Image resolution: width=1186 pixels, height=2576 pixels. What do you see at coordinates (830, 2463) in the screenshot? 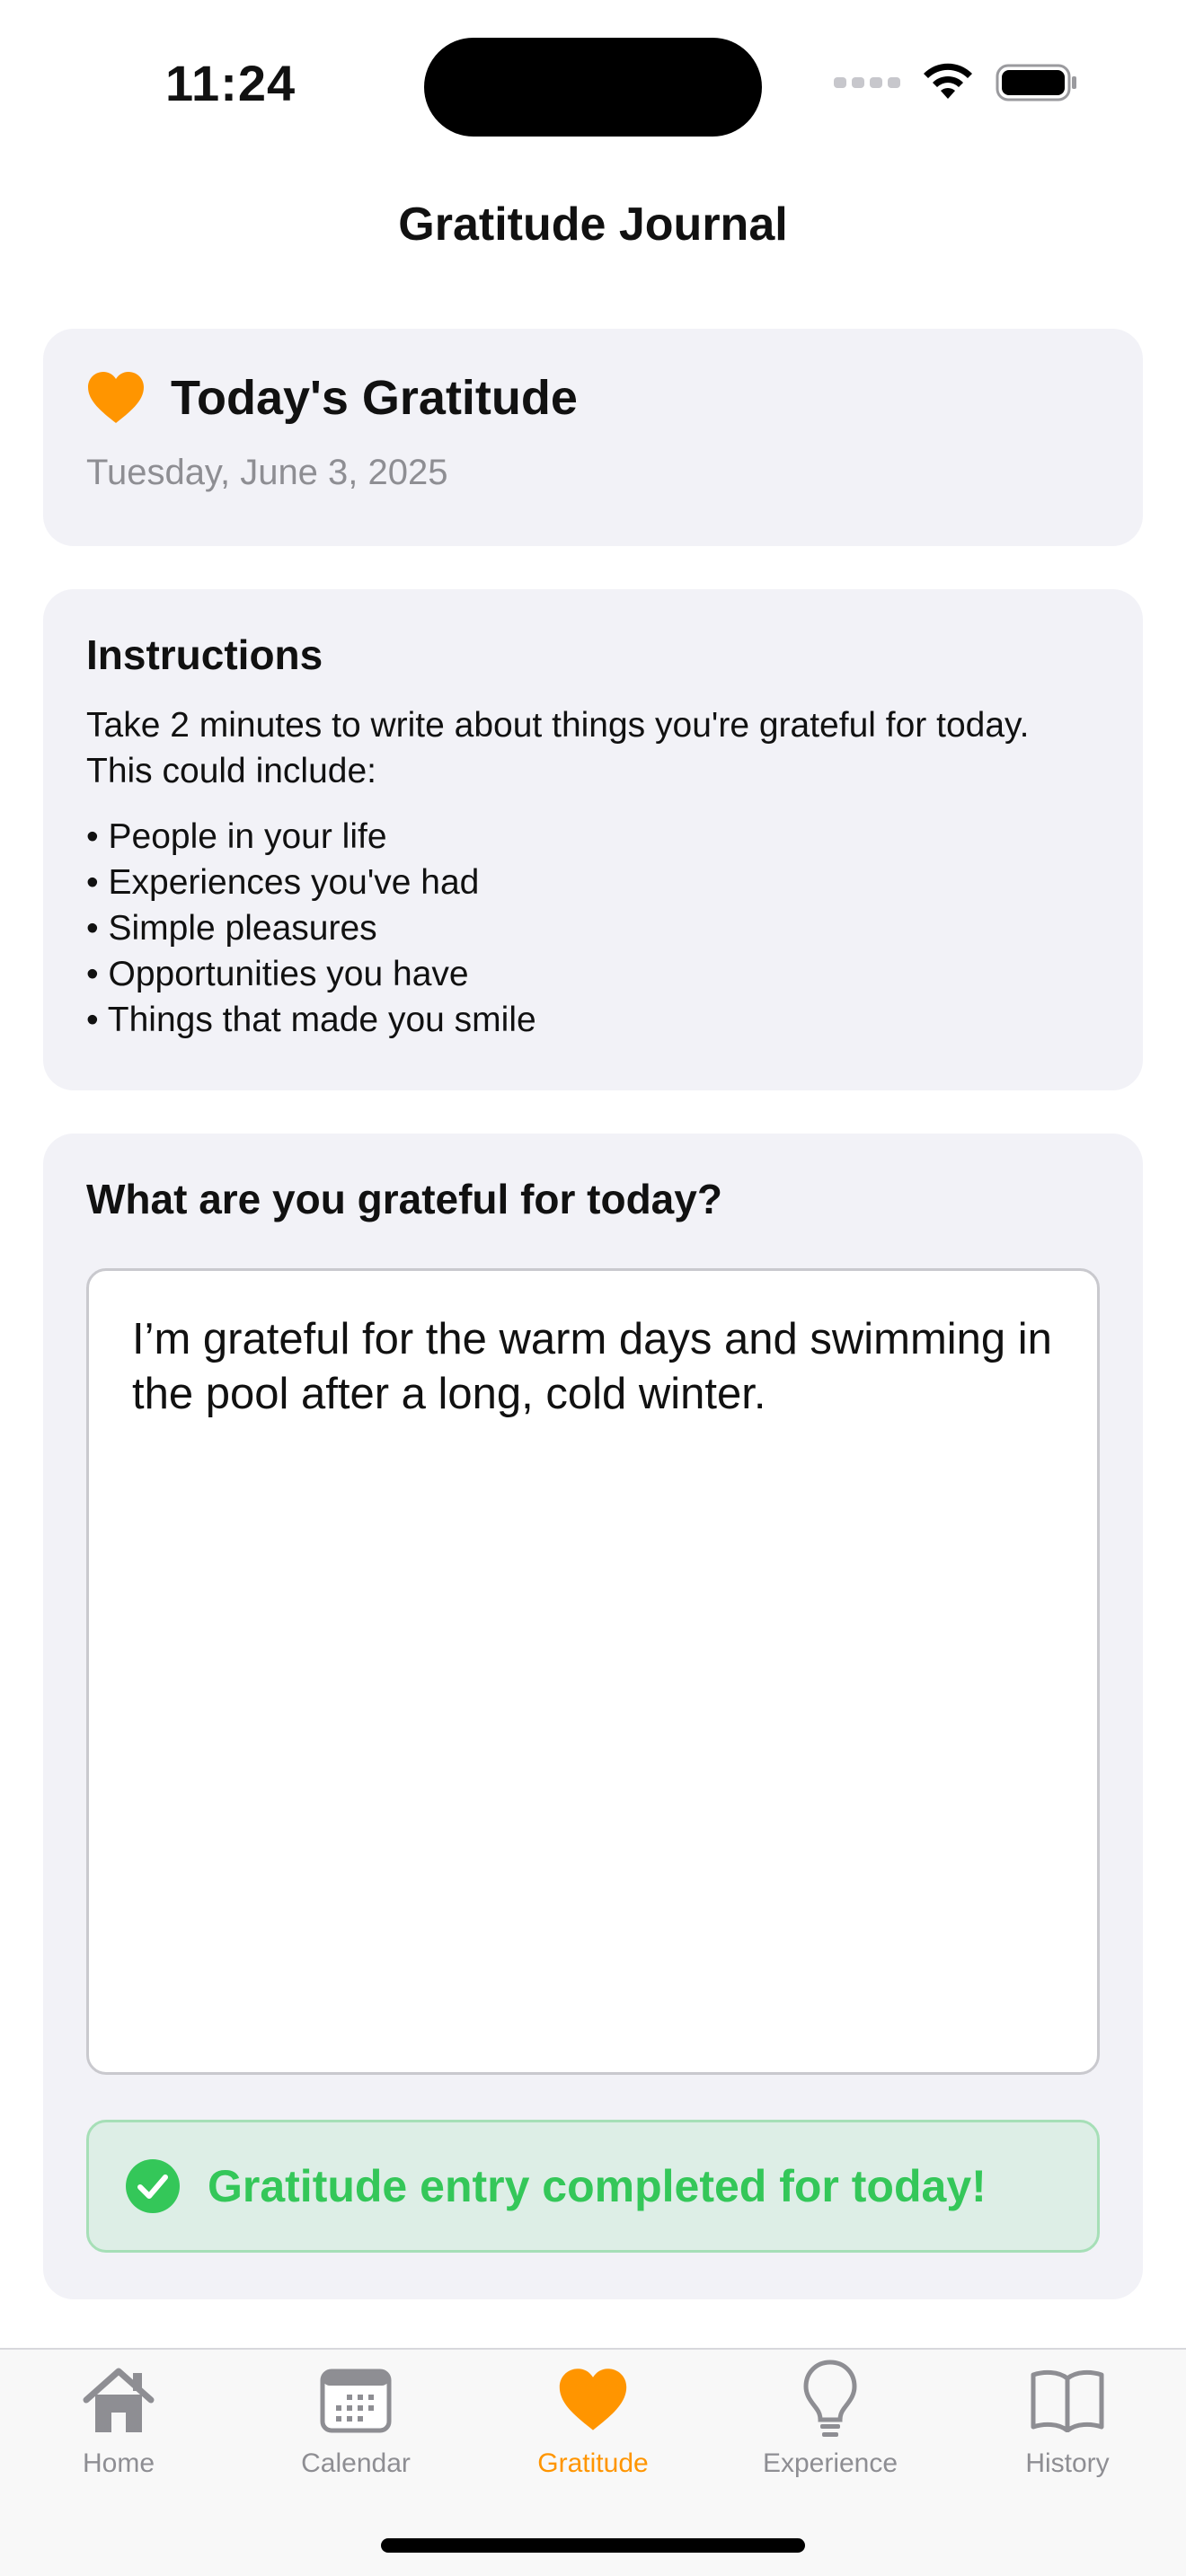
I see `tab-label: Experience` at bounding box center [830, 2463].